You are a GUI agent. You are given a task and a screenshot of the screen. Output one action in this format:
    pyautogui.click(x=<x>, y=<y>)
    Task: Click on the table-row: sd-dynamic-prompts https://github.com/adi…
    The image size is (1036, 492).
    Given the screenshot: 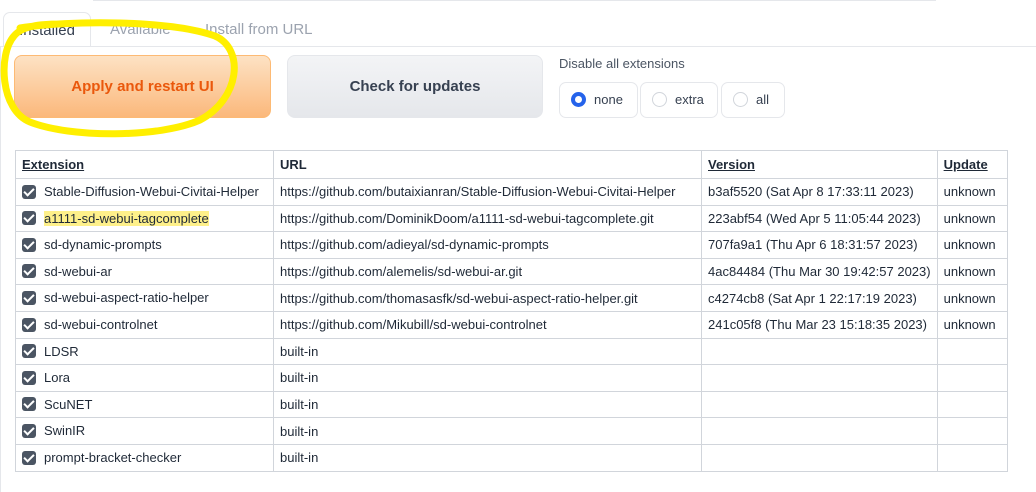 What is the action you would take?
    pyautogui.click(x=511, y=245)
    